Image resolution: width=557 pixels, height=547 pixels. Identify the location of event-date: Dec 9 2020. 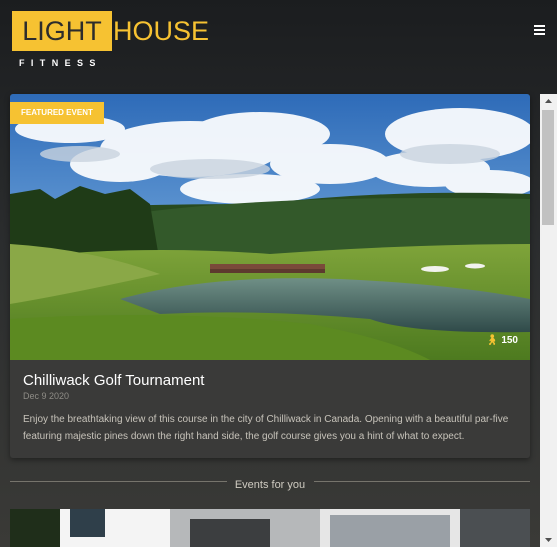
(46, 396).